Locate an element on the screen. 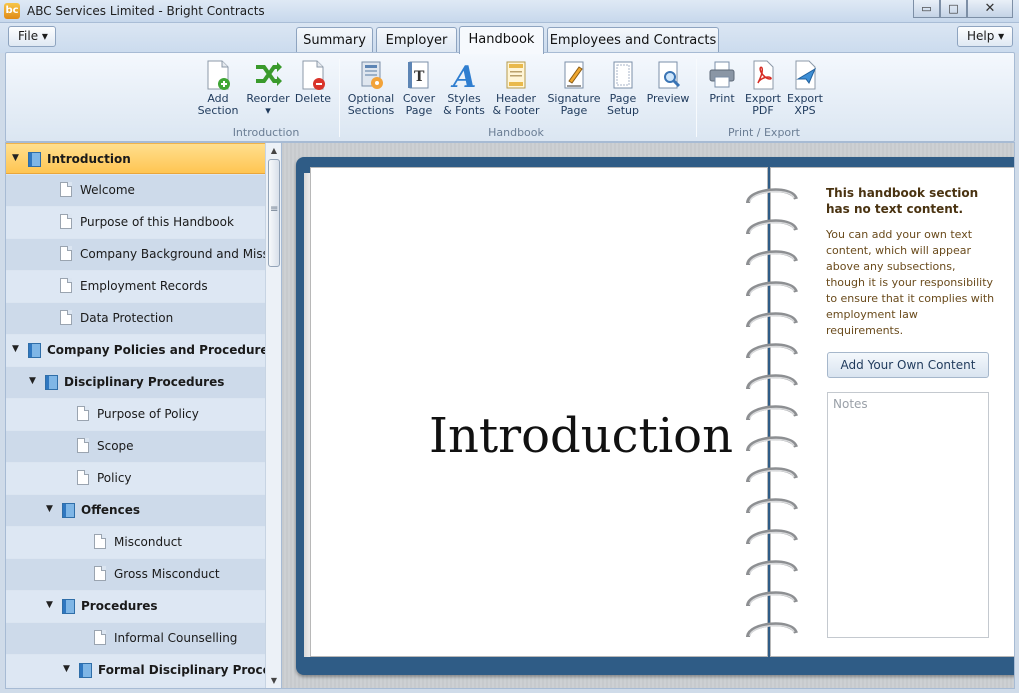 Image resolution: width=1019 pixels, height=693 pixels. signature-label-2: Page is located at coordinates (574, 110).